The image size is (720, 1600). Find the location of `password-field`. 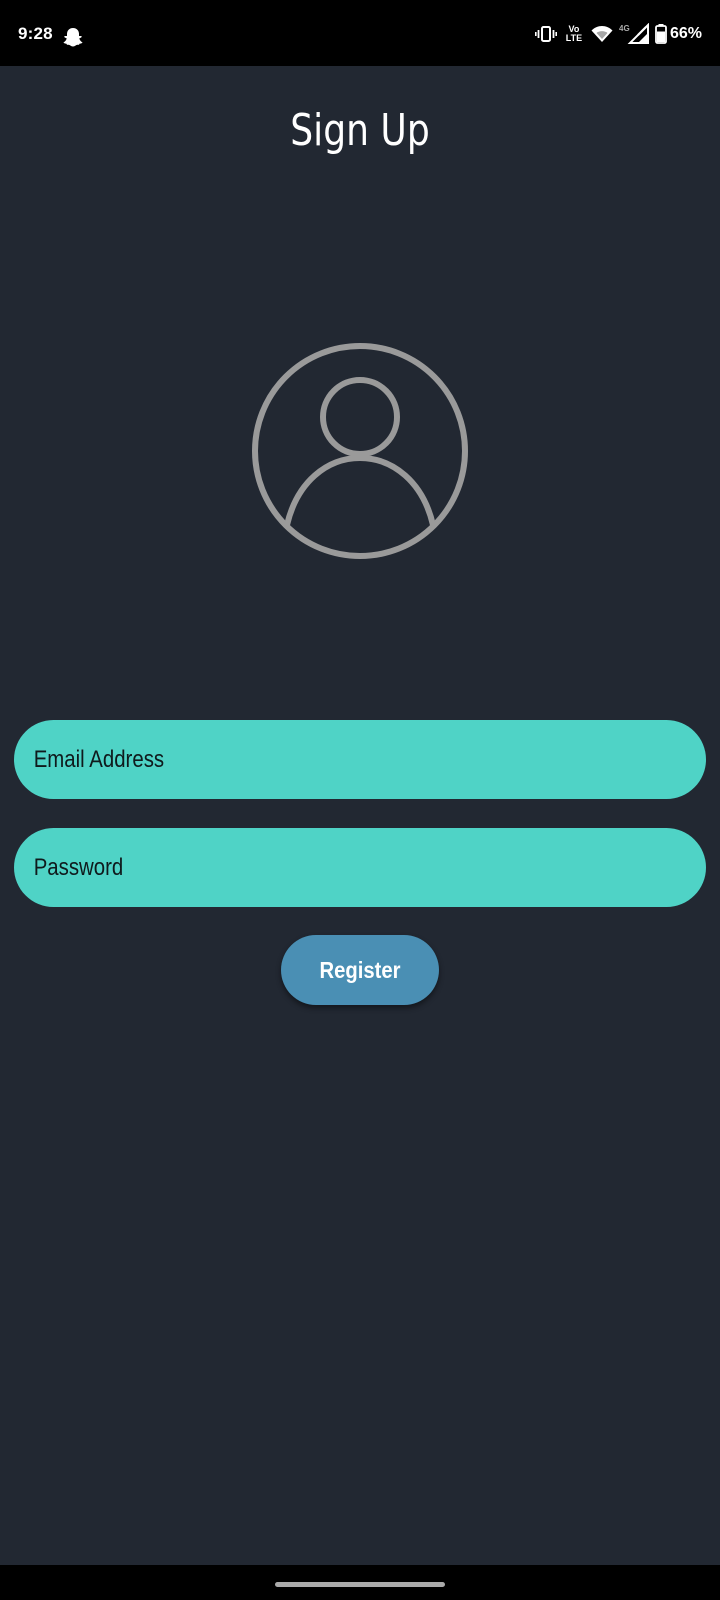

password-field is located at coordinates (360, 867).